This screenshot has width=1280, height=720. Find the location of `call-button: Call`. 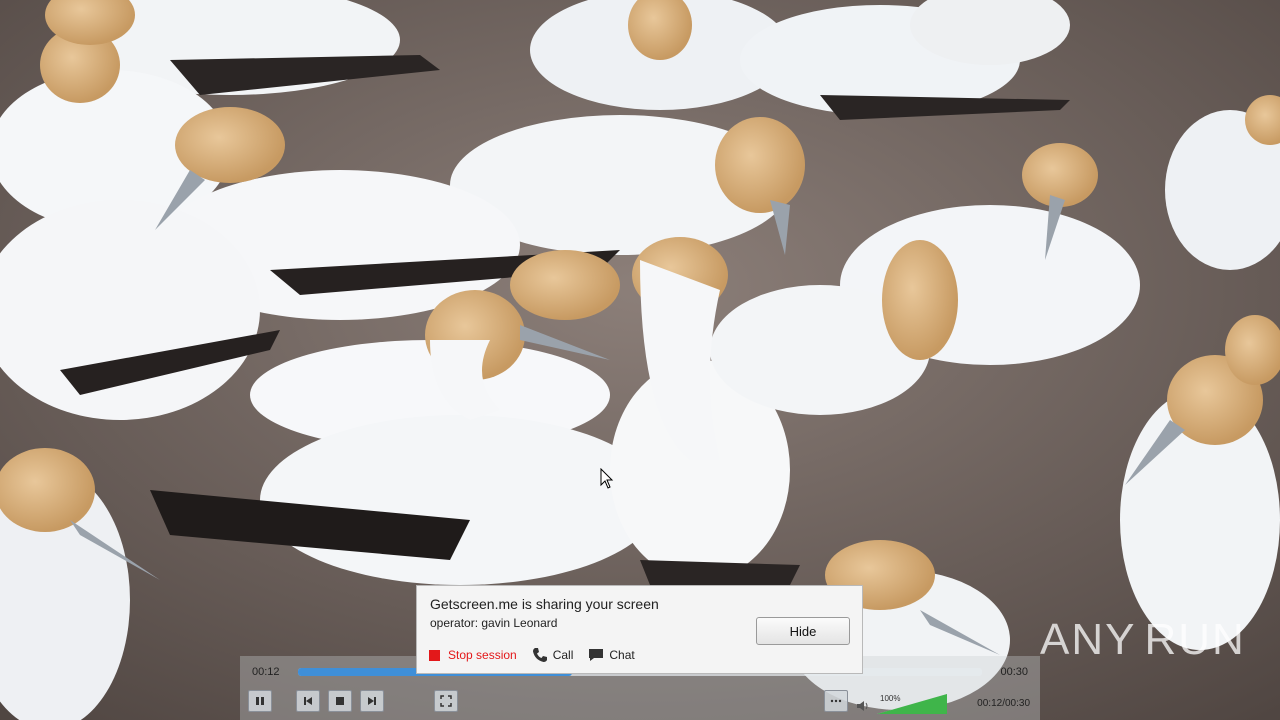

call-button: Call is located at coordinates (552, 655).